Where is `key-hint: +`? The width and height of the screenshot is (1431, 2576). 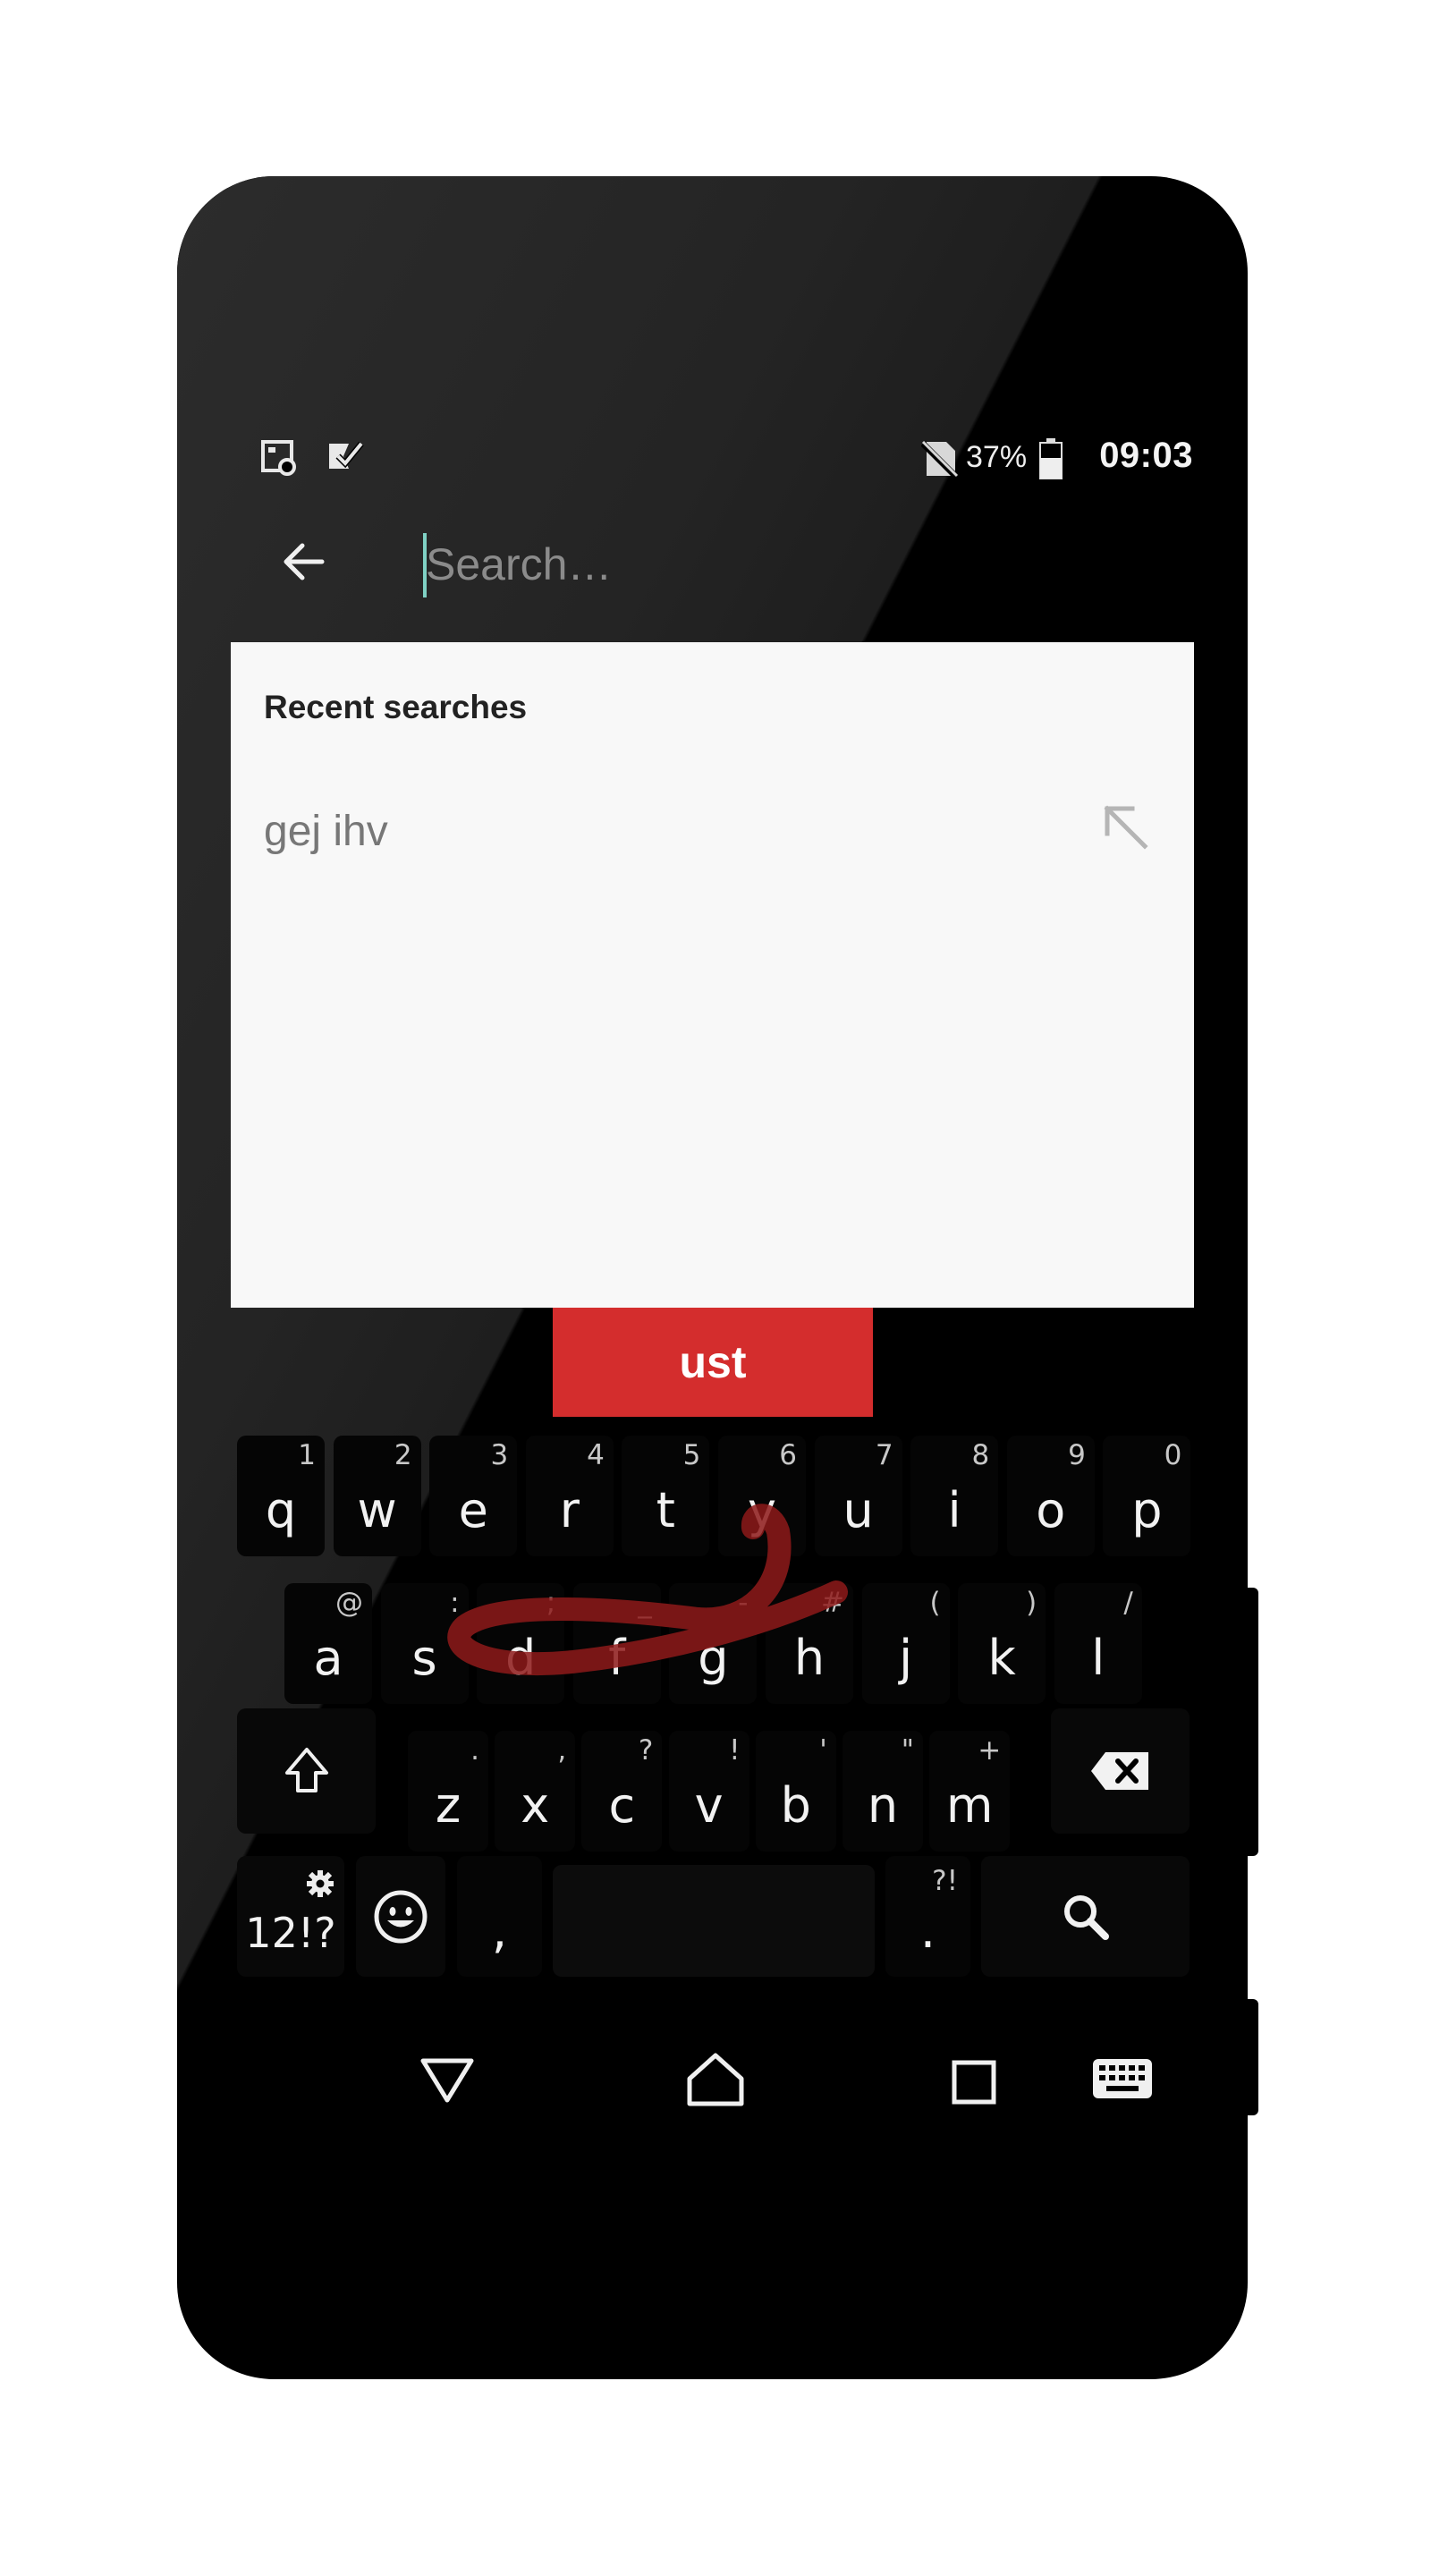
key-hint: + is located at coordinates (990, 1750).